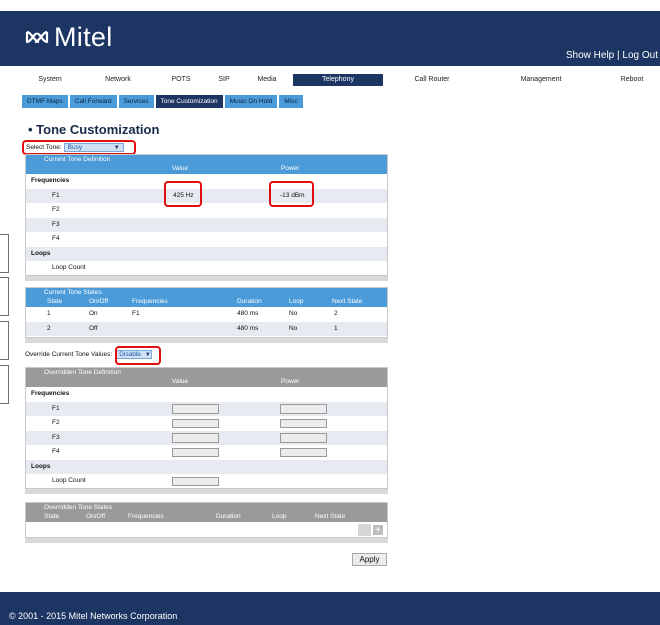  I want to click on cell-state: 2, so click(49, 328).